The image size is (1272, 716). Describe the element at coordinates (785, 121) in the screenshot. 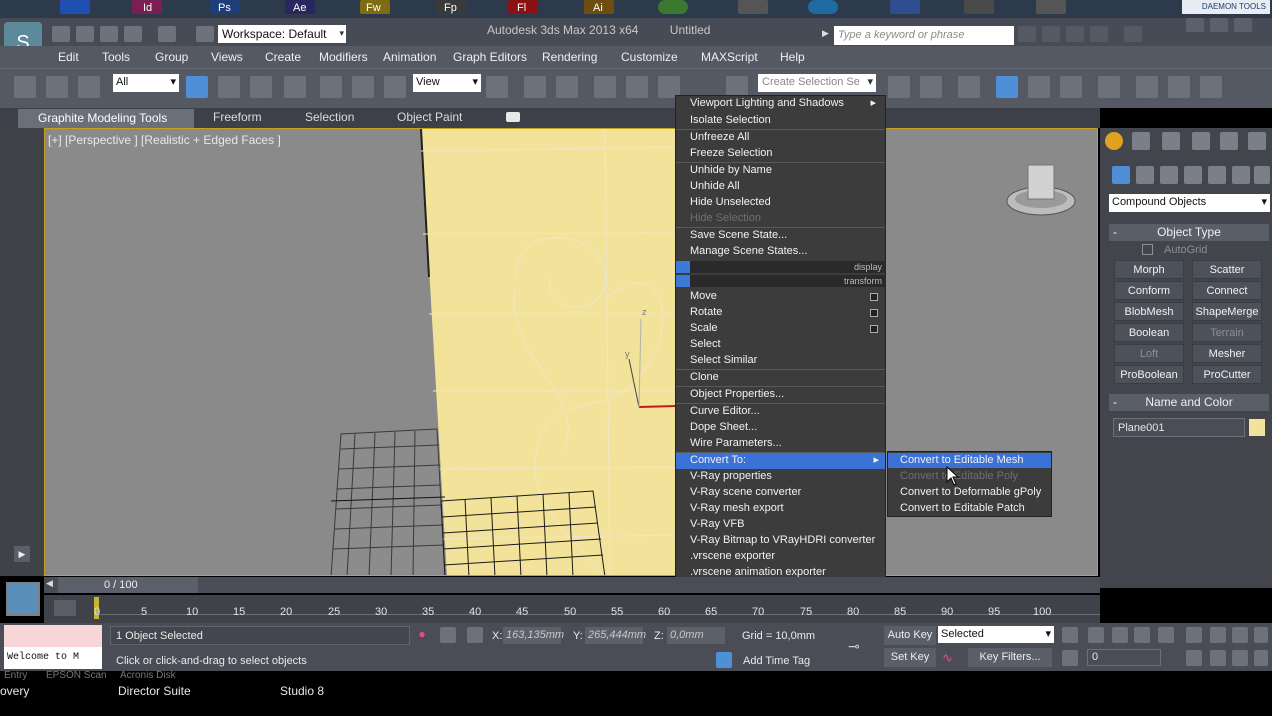

I see `menu-item-isolate-selection: Isolate Selection` at that location.